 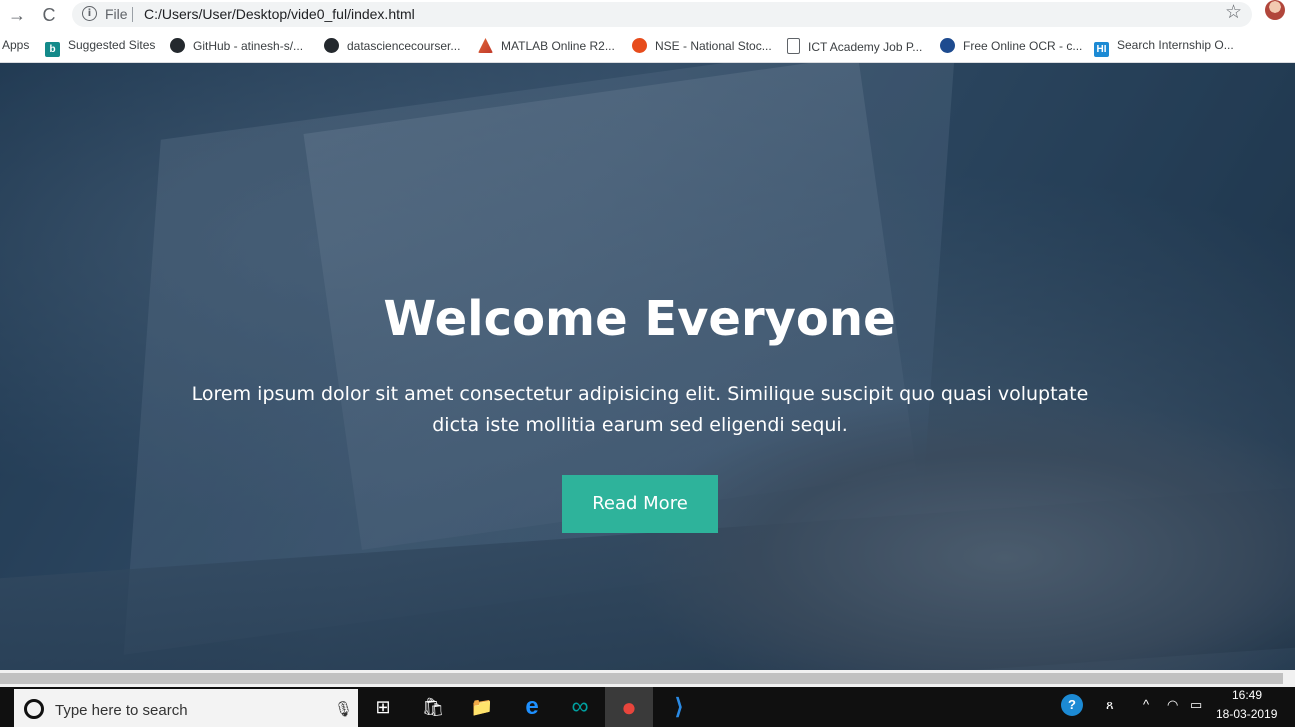 What do you see at coordinates (793, 46) in the screenshot?
I see `document-icon` at bounding box center [793, 46].